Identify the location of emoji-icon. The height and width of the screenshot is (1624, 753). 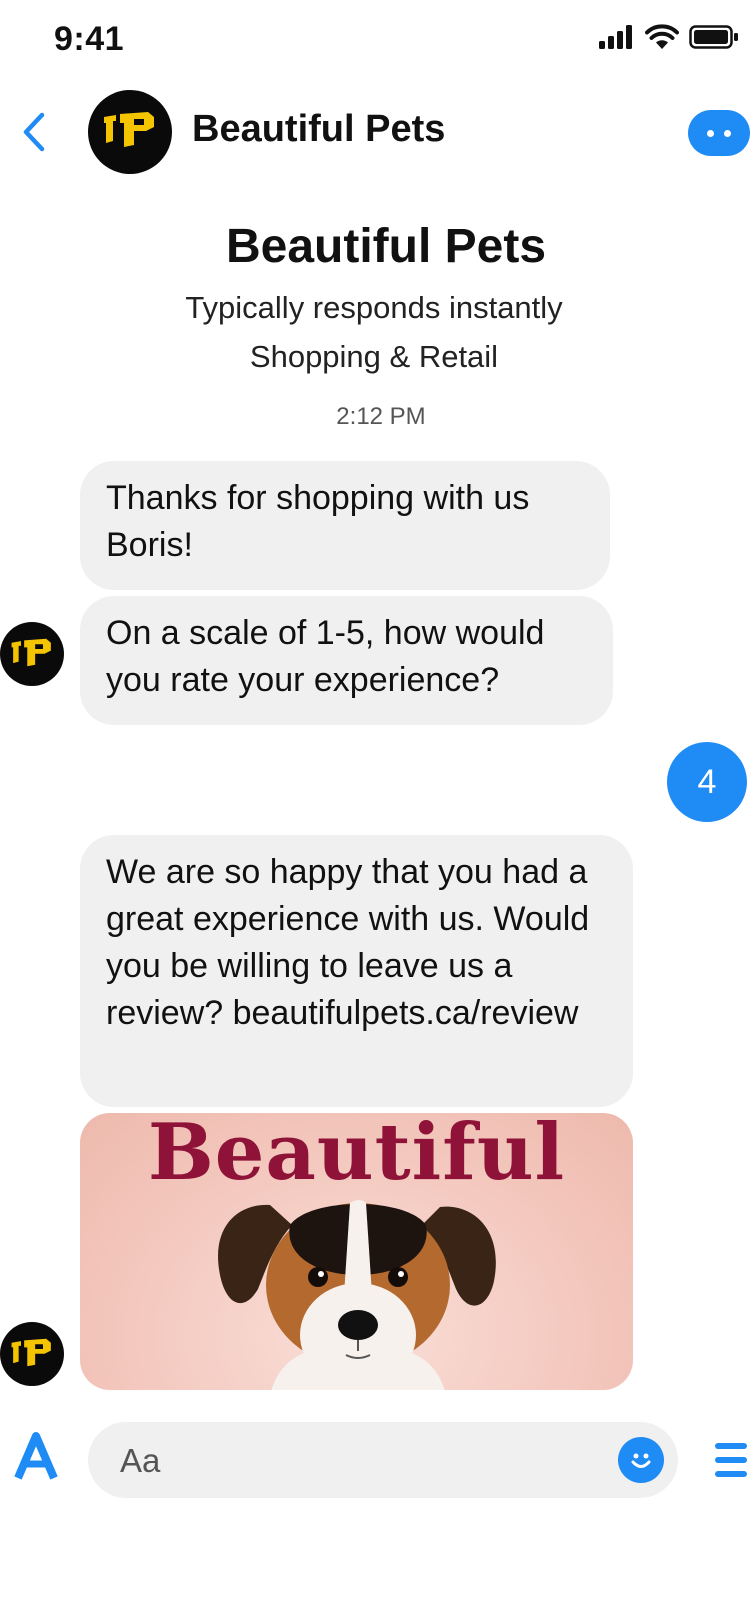
(641, 1460).